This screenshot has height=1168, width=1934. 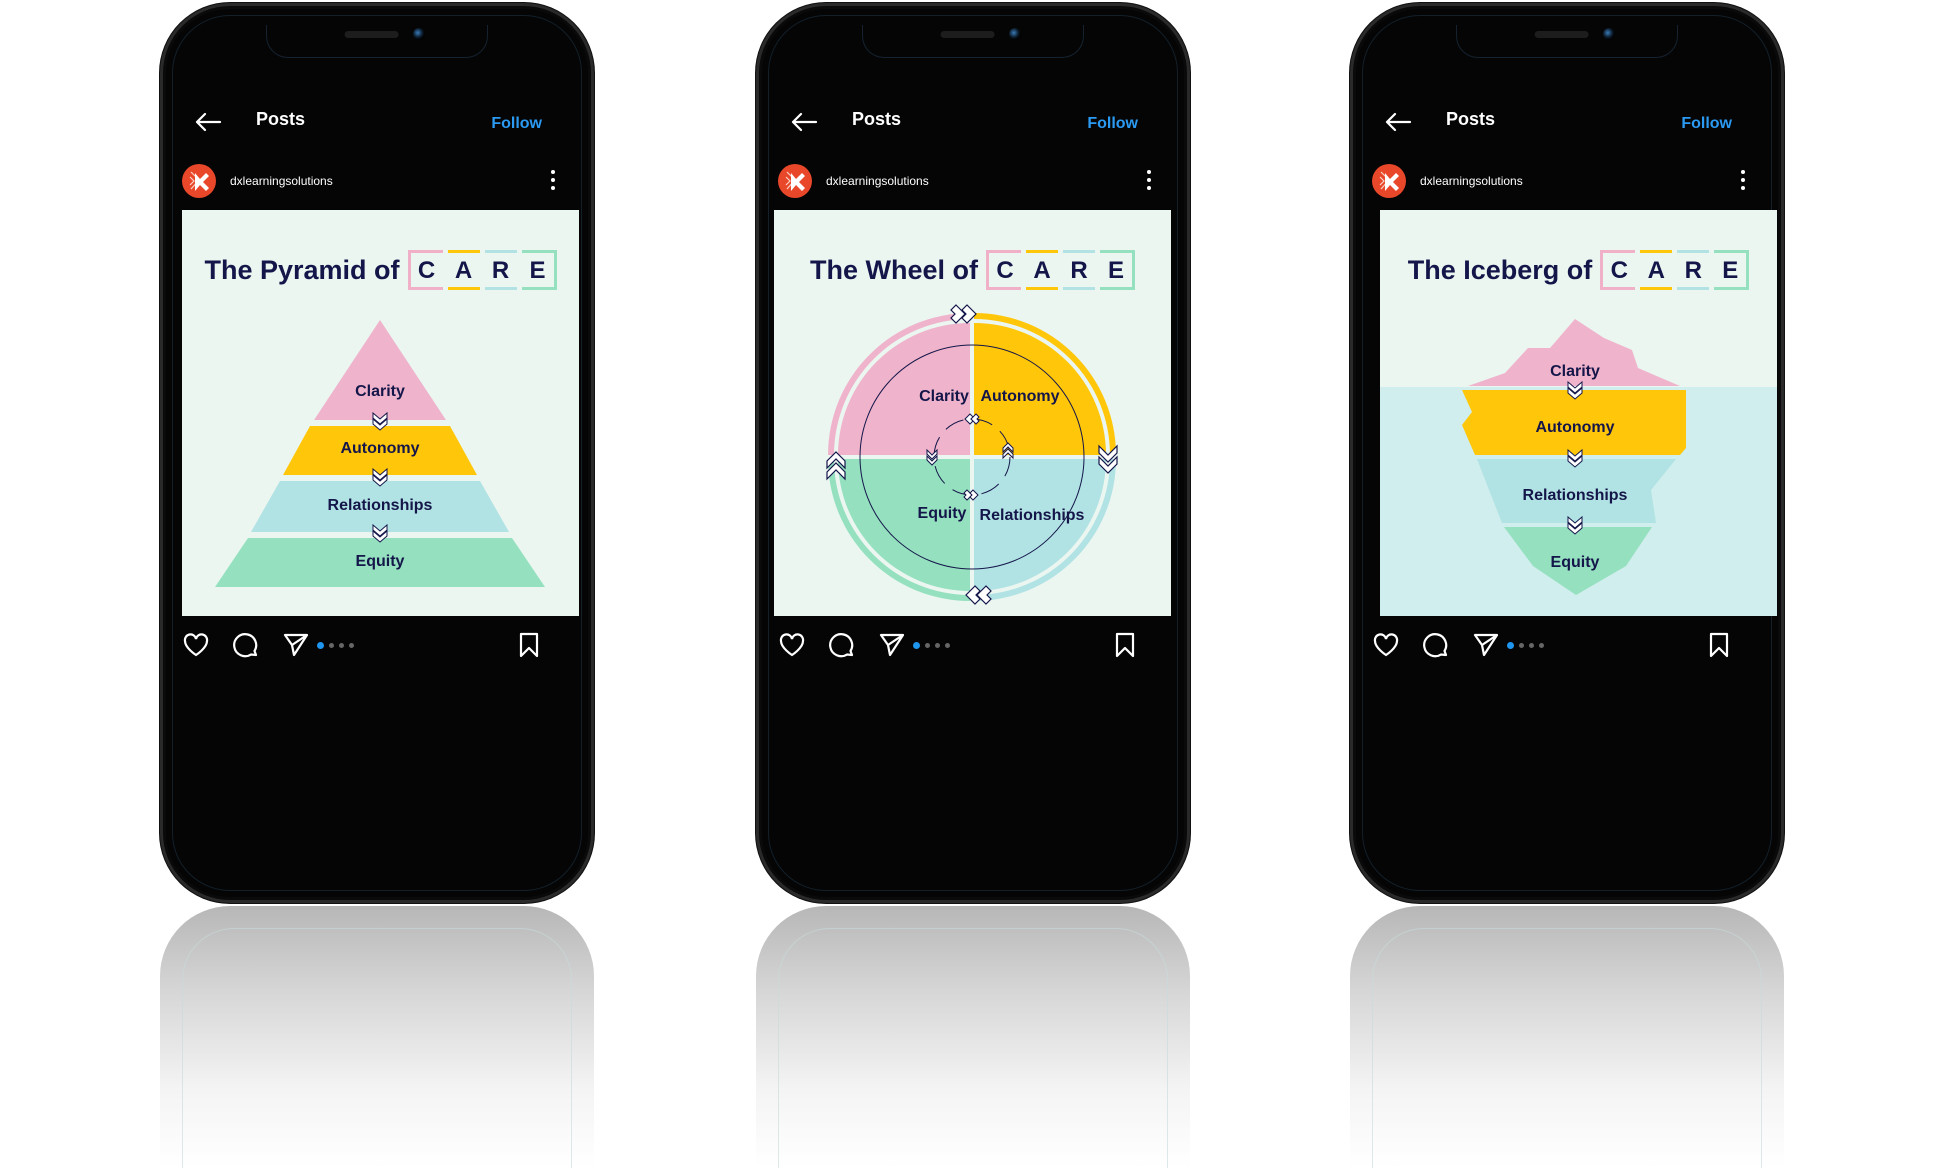 I want to click on quadrant-label-relationships: Relationships, so click(x=1032, y=515).